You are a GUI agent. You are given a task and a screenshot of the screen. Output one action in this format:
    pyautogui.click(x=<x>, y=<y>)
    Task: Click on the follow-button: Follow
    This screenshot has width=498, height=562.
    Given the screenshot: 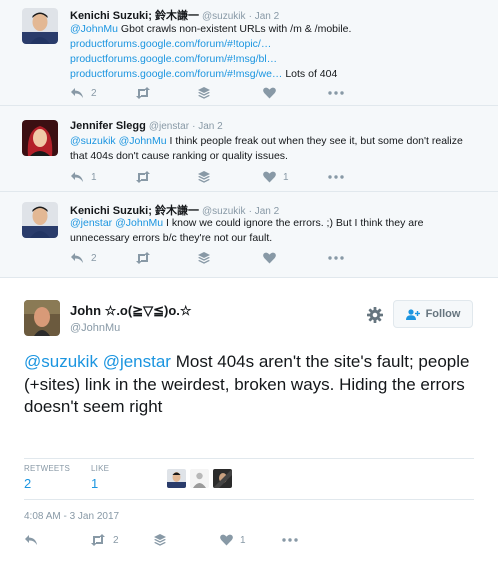 What is the action you would take?
    pyautogui.click(x=433, y=314)
    